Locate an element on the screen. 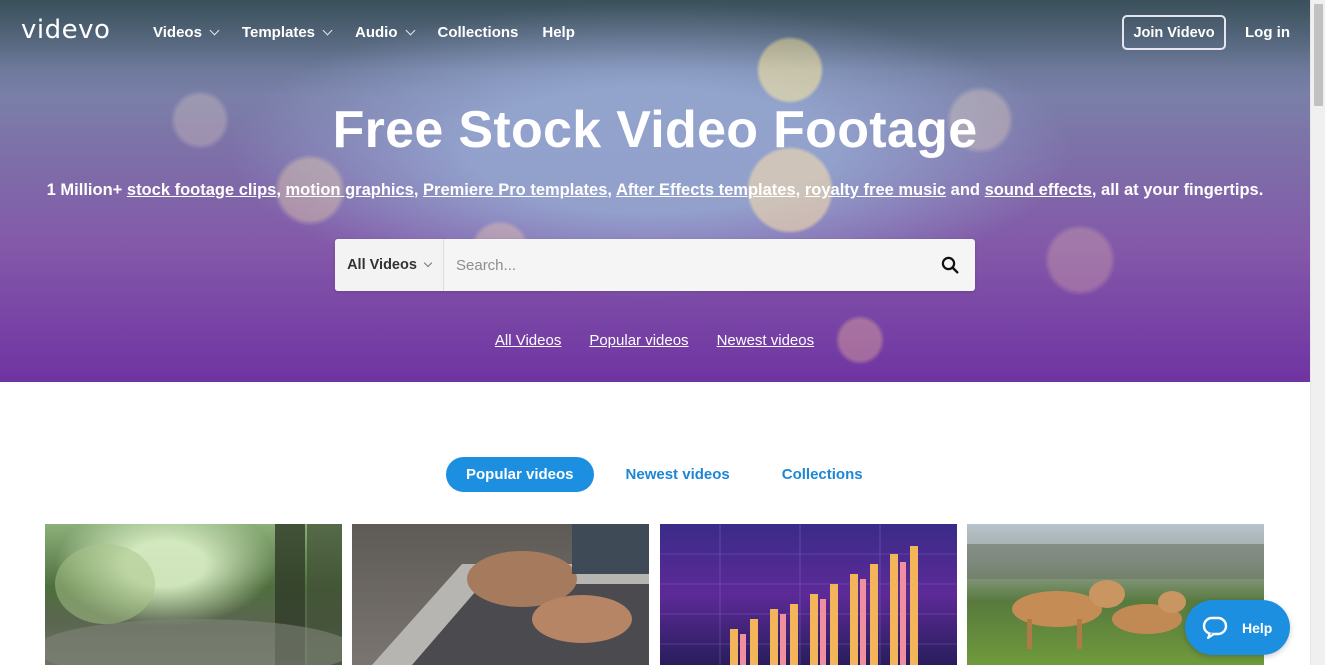 Image resolution: width=1325 pixels, height=665 pixels. nav-item-label: Collections is located at coordinates (478, 32).